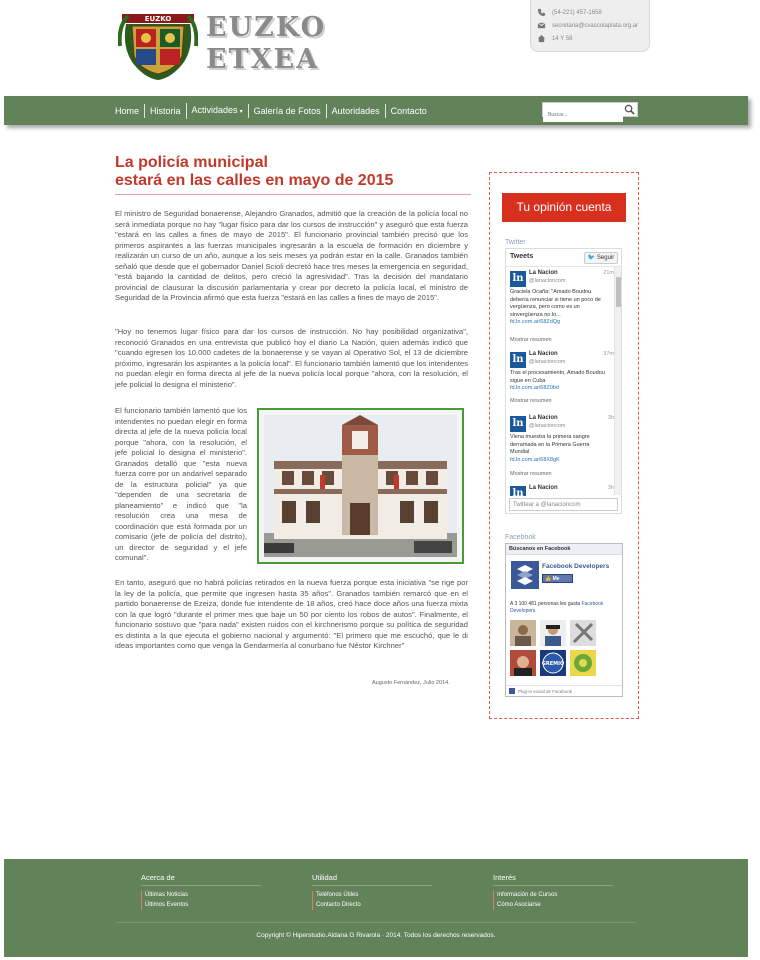 The height and width of the screenshot is (960, 760). What do you see at coordinates (286, 110) in the screenshot?
I see `nav-galeria: Galería de Fotos` at bounding box center [286, 110].